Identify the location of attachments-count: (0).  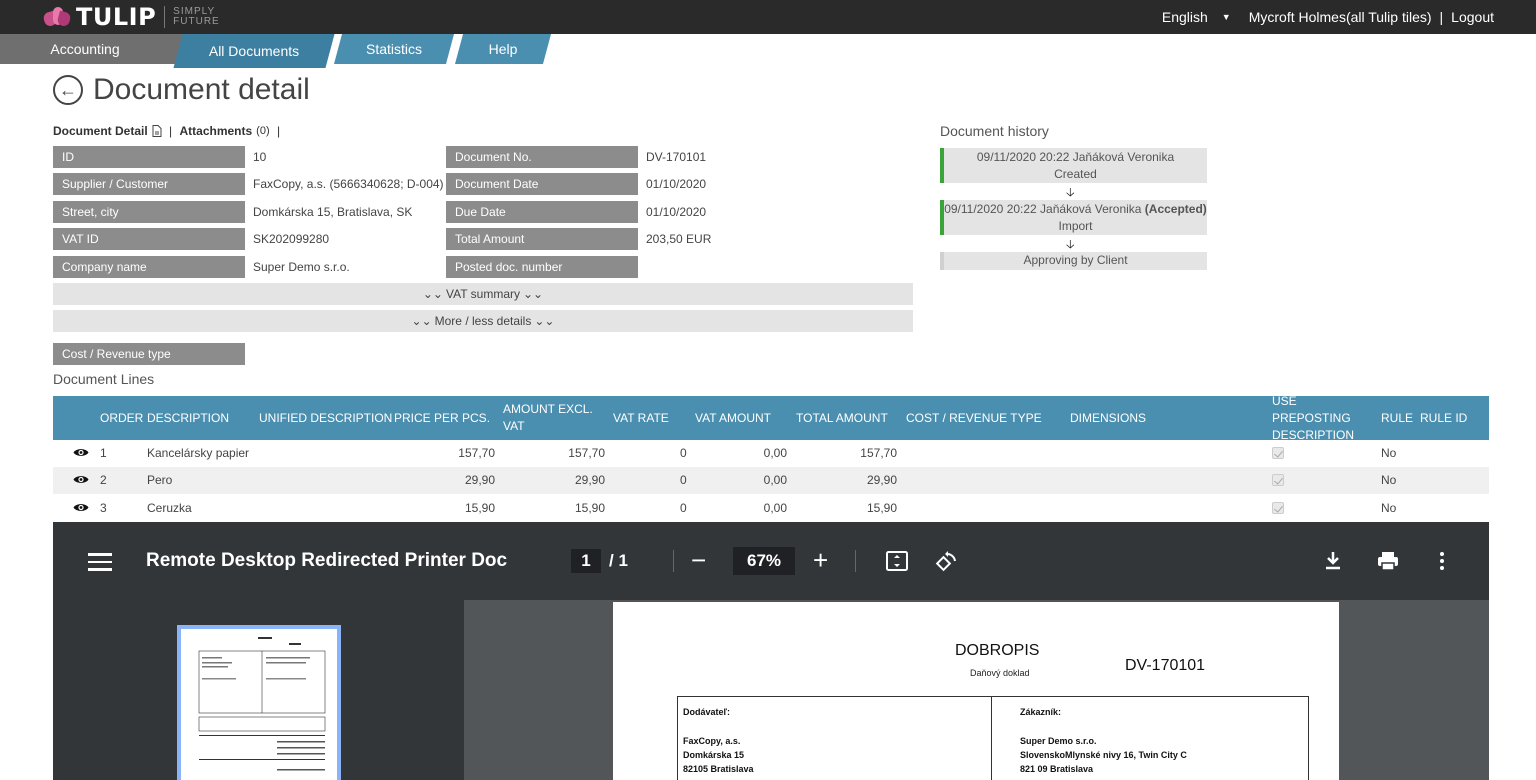
(263, 131).